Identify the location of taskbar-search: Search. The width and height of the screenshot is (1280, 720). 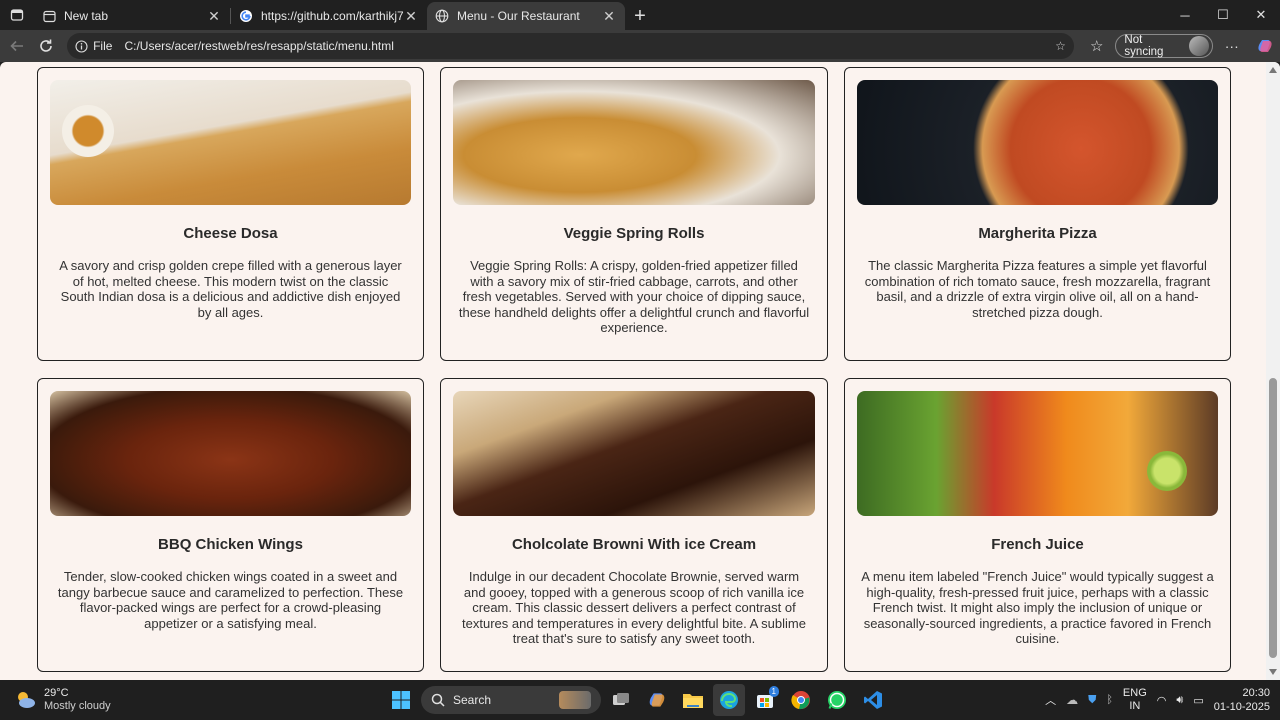
(511, 700).